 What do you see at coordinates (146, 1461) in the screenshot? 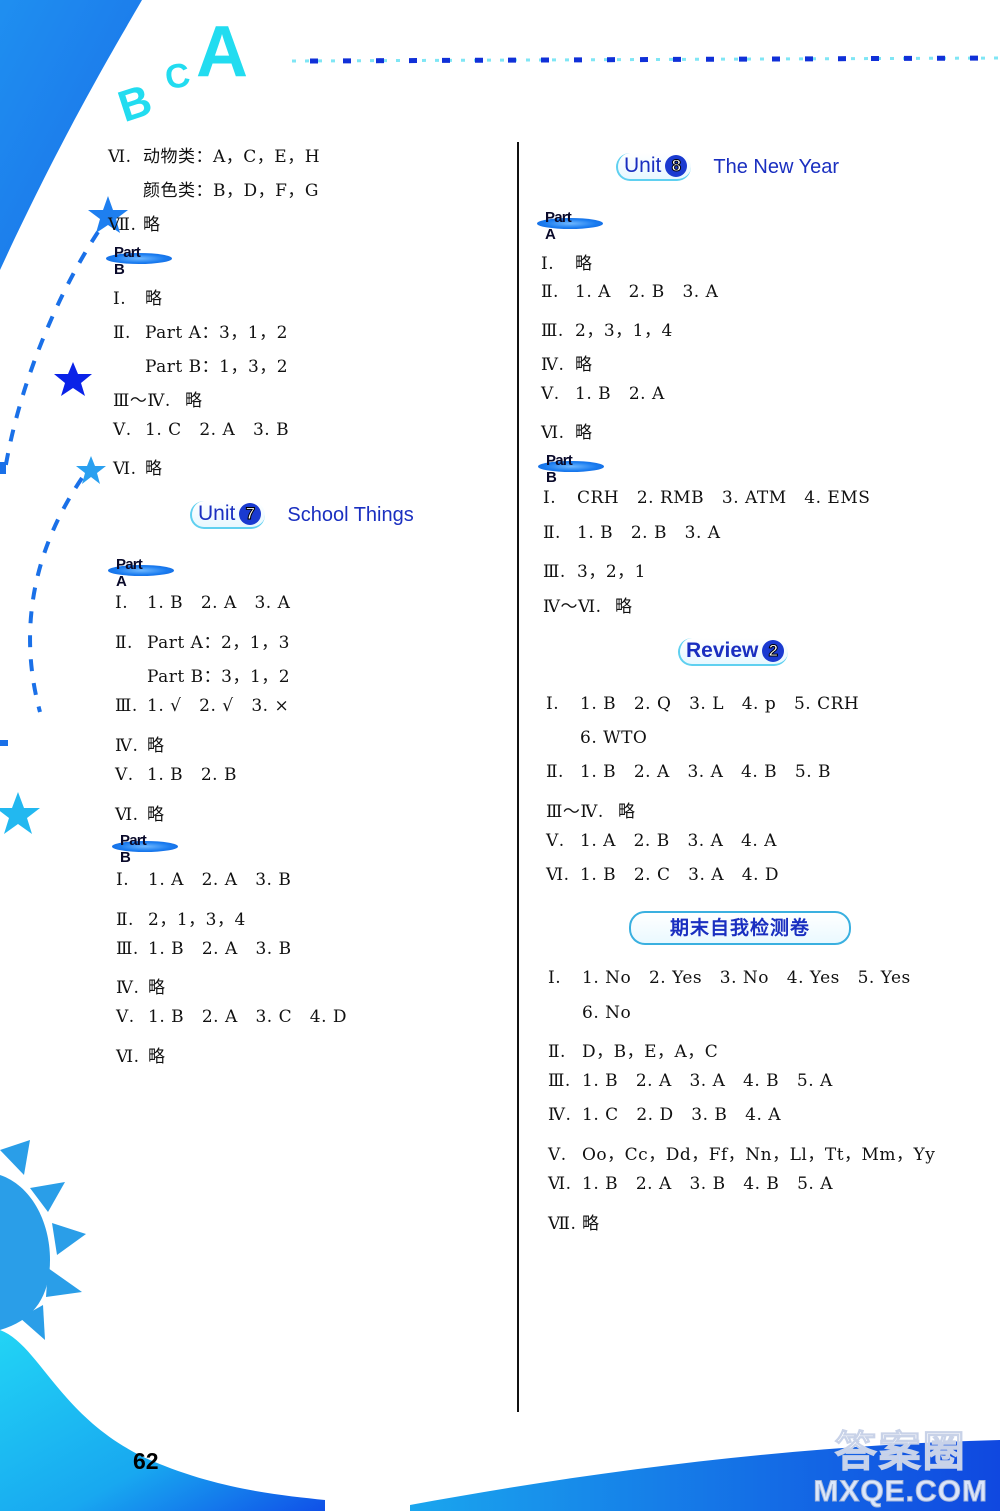
I see `page-number: 62` at bounding box center [146, 1461].